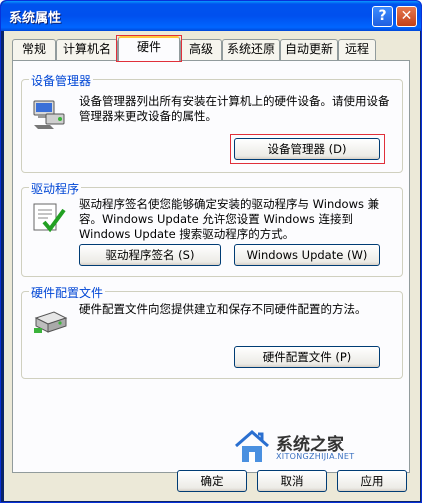 Image resolution: width=422 pixels, height=503 pixels. What do you see at coordinates (34, 49) in the screenshot?
I see `tab-general: 常规` at bounding box center [34, 49].